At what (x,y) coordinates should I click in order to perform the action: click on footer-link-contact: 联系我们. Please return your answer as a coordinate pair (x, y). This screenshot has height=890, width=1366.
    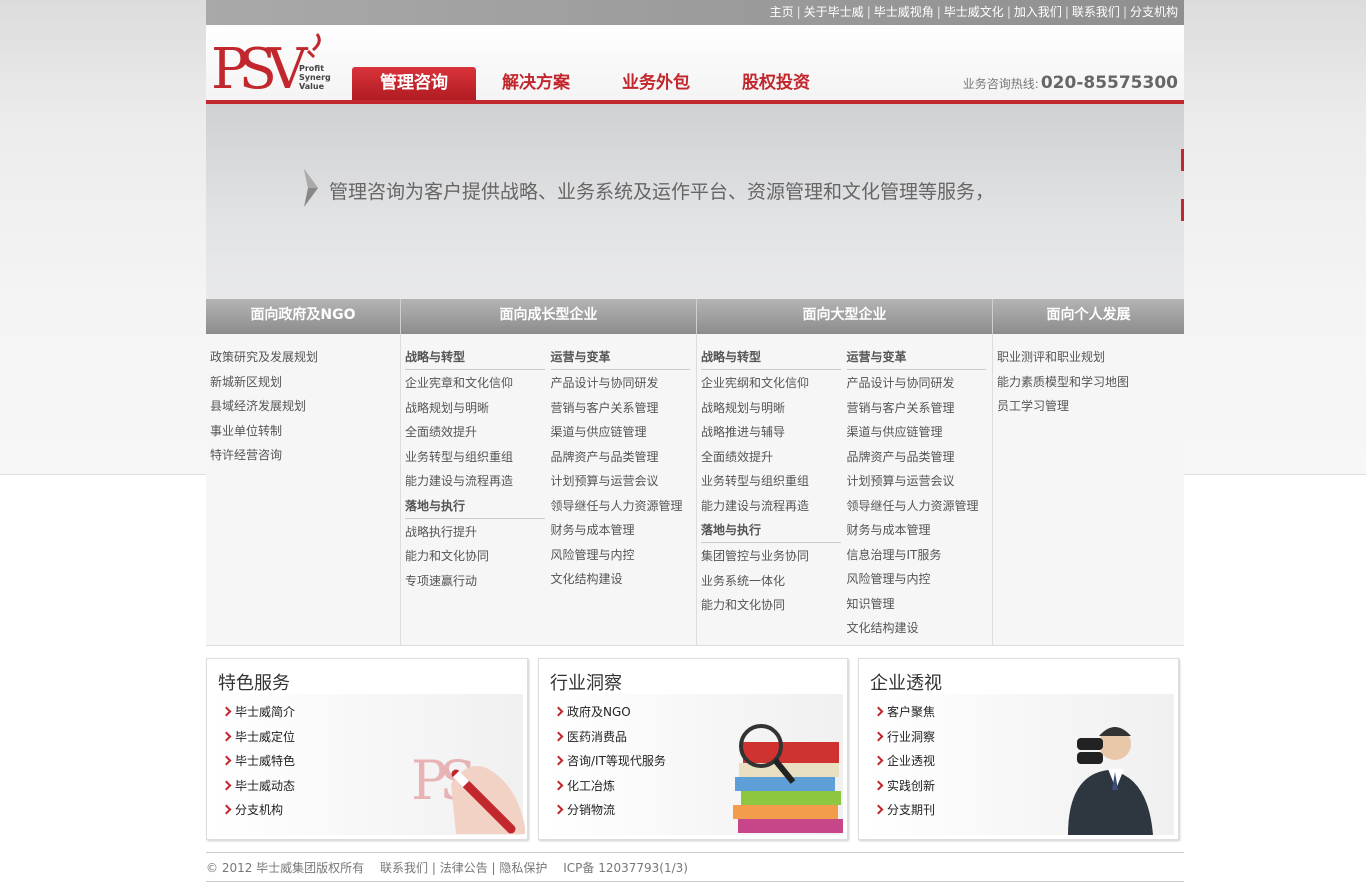
    Looking at the image, I should click on (404, 868).